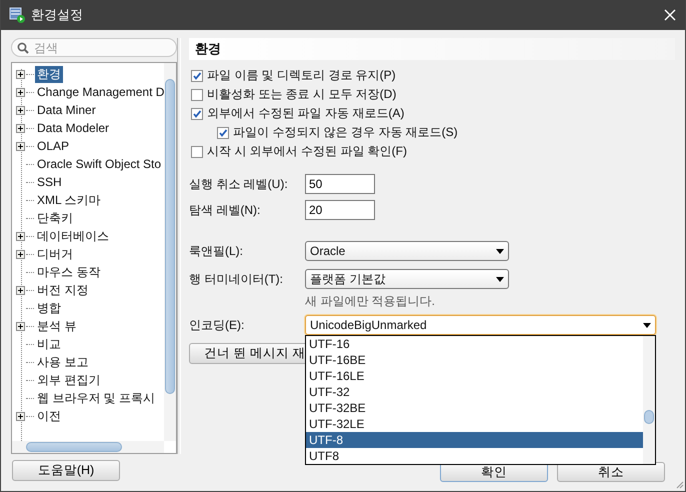 The height and width of the screenshot is (492, 686). Describe the element at coordinates (53, 146) in the screenshot. I see `tree-item: OLAP` at that location.